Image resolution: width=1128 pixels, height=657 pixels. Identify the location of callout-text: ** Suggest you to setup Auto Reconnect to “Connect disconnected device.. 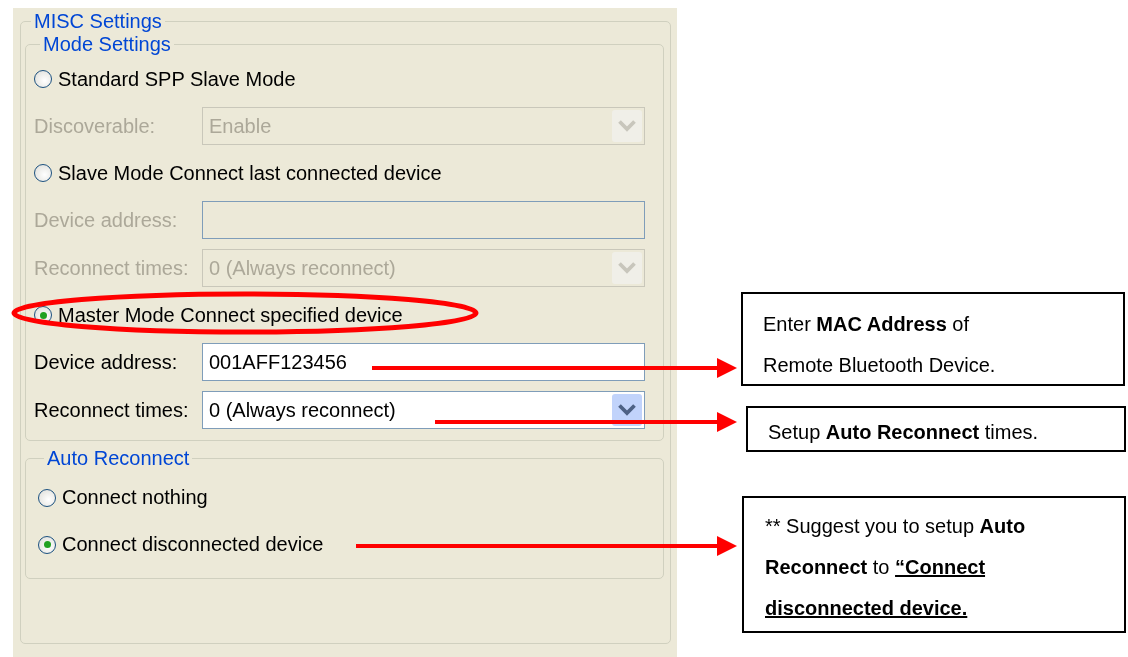
(896, 567).